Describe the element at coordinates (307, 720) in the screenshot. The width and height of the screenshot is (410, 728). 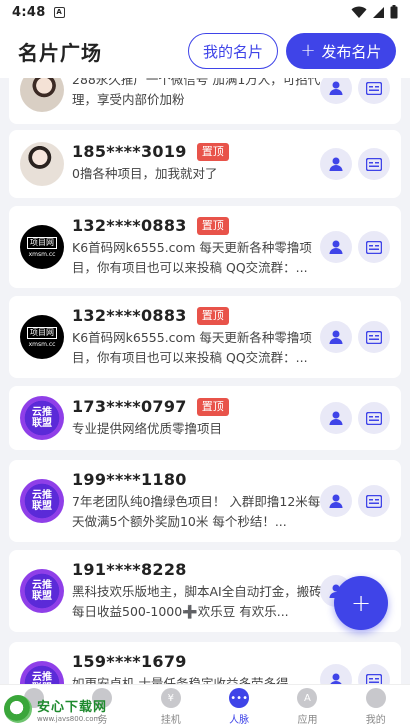
I see `tab-label: 应用` at that location.